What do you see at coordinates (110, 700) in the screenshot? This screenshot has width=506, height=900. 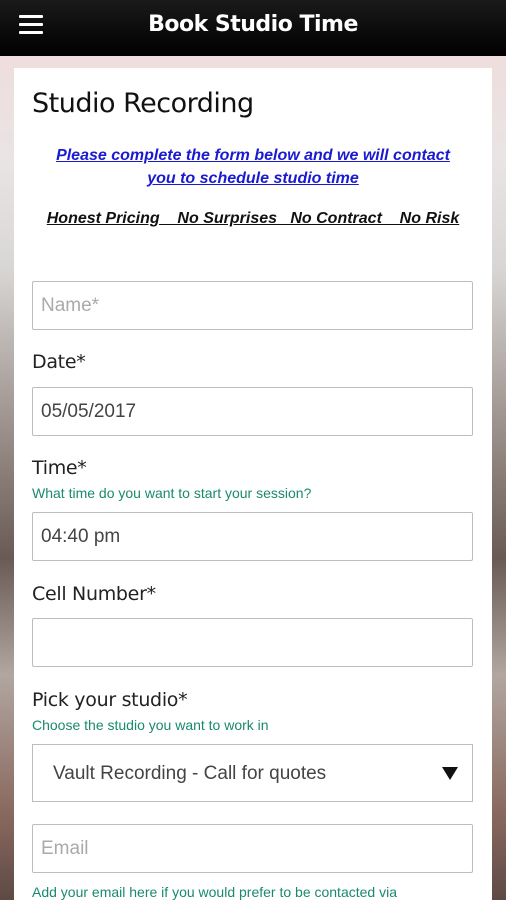 I see `studio-label: Pick your studio*` at bounding box center [110, 700].